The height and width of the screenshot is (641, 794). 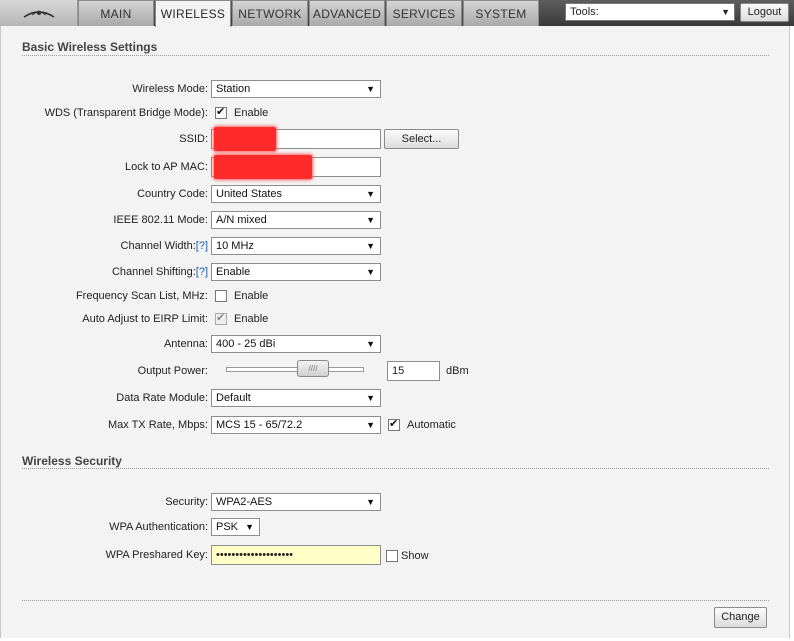 What do you see at coordinates (166, 167) in the screenshot?
I see `lock-ap-mac-label: Lock to AP MAC:` at bounding box center [166, 167].